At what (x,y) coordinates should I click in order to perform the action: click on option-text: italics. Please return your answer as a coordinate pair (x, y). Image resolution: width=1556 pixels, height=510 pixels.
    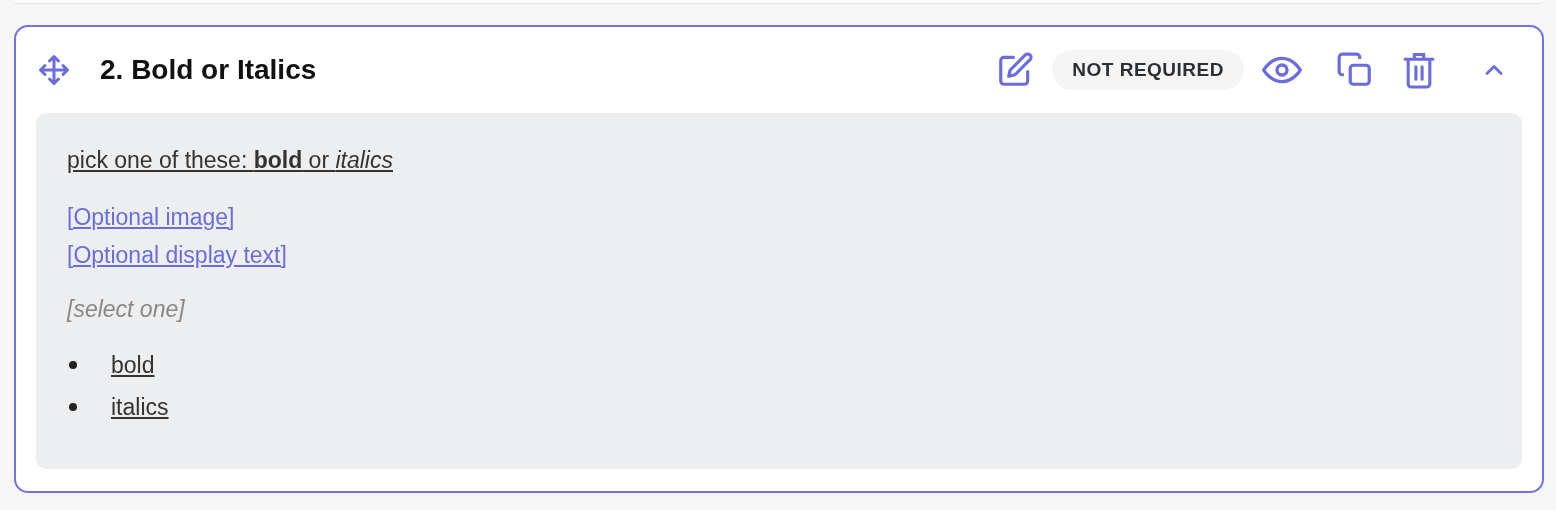
    Looking at the image, I should click on (140, 407).